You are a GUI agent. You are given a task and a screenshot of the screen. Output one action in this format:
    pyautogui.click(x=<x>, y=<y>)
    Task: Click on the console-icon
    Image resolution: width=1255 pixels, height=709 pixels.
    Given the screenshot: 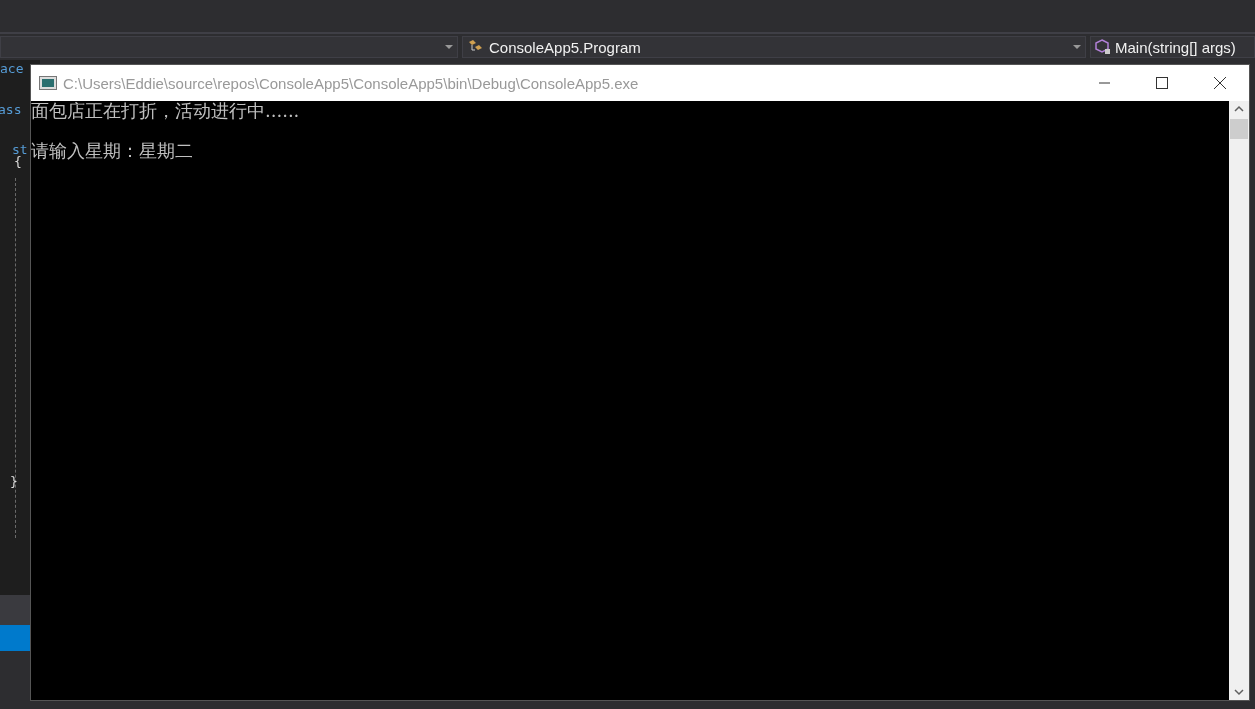 What is the action you would take?
    pyautogui.click(x=48, y=83)
    